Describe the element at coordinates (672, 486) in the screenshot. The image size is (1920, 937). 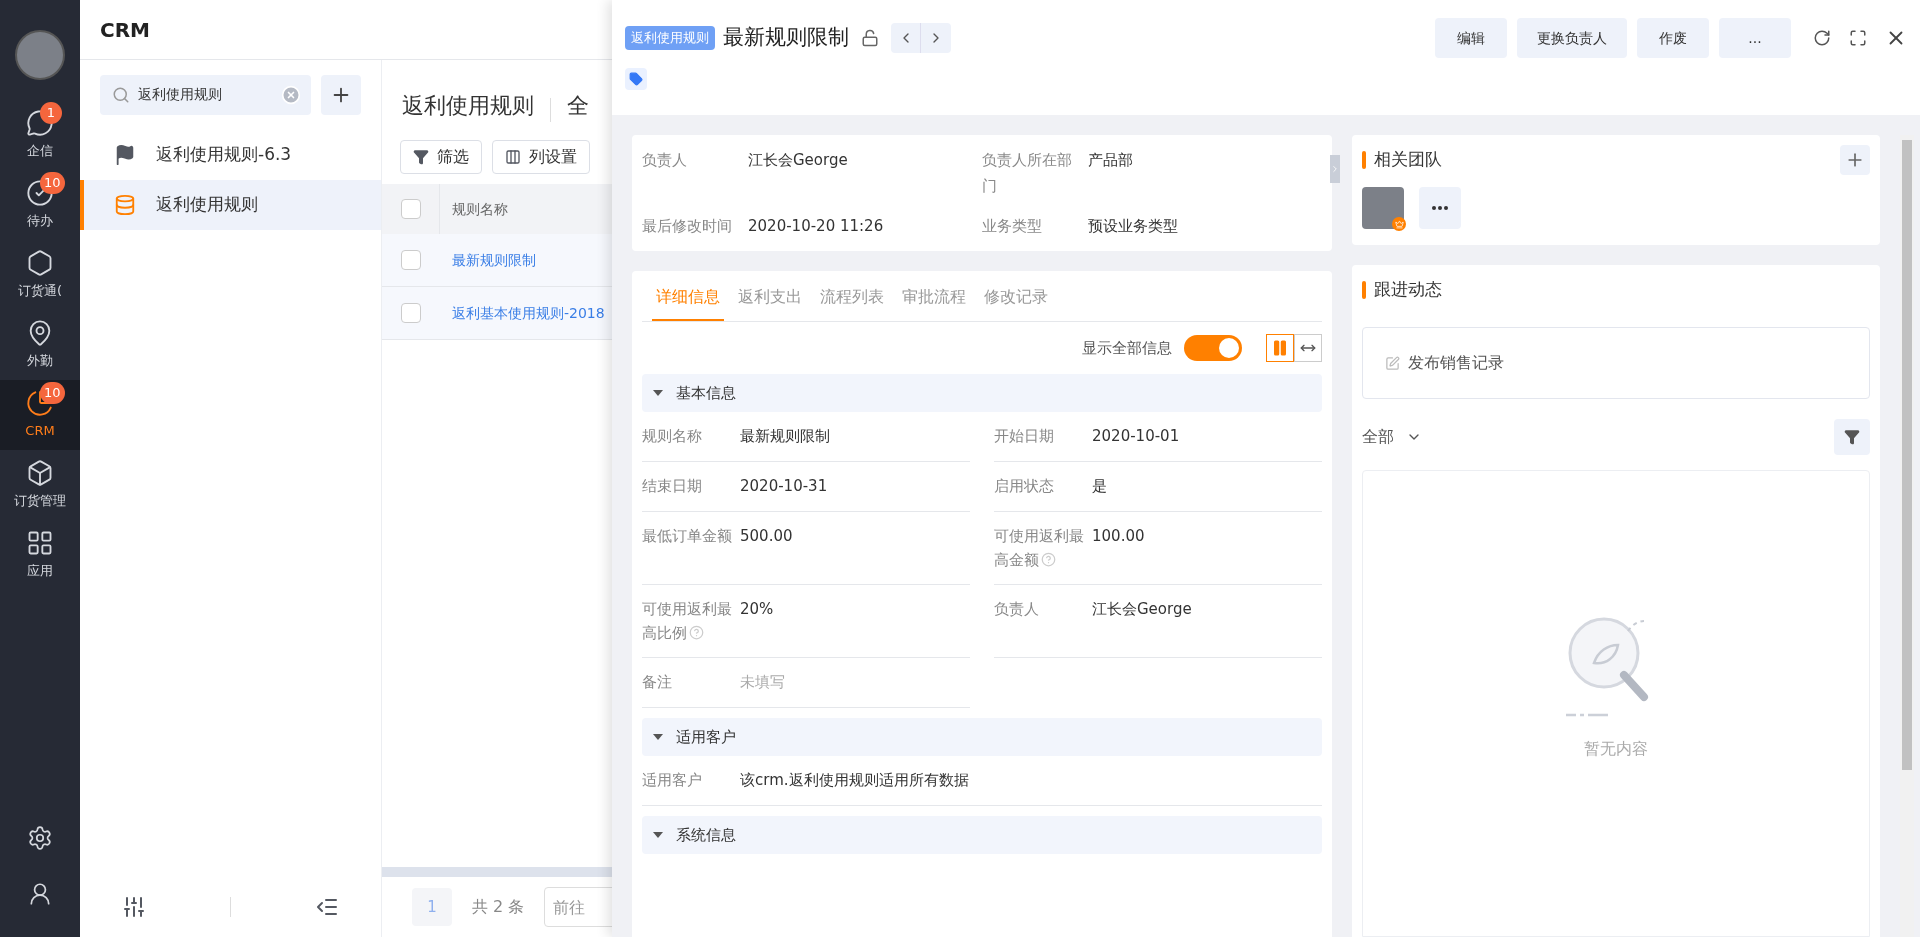
I see `field-label: 结束日期` at that location.